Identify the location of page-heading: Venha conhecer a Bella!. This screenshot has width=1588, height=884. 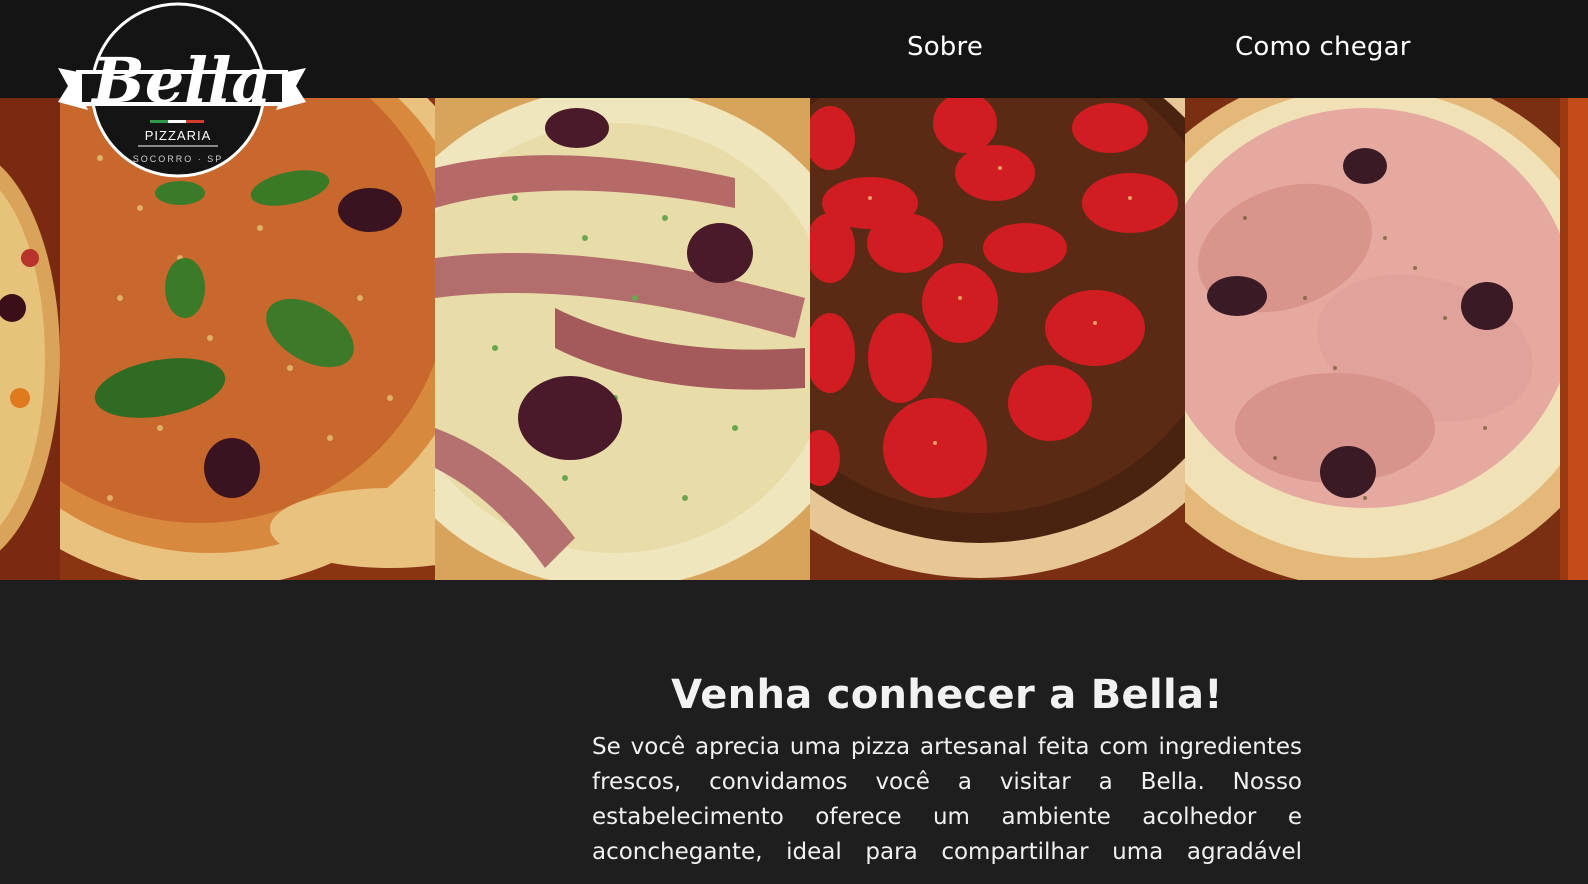
(947, 695).